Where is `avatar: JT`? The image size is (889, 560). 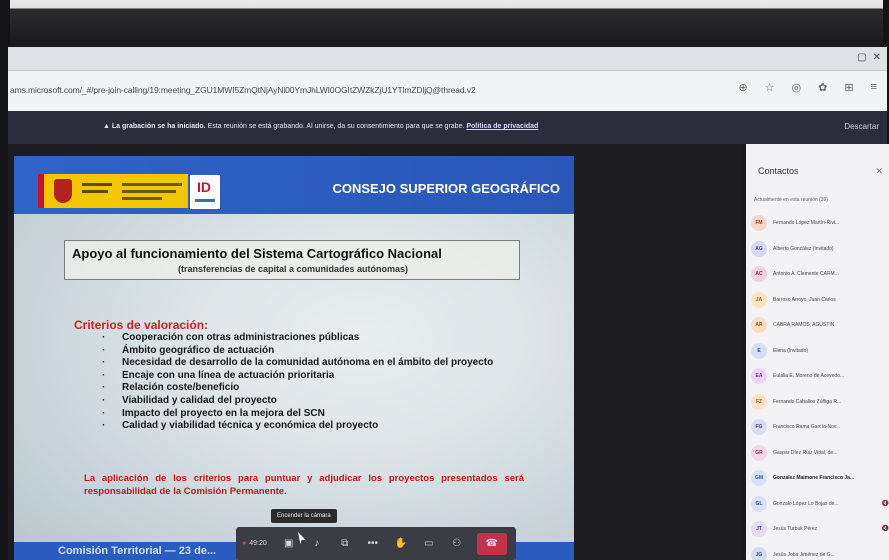 avatar: JT is located at coordinates (759, 529).